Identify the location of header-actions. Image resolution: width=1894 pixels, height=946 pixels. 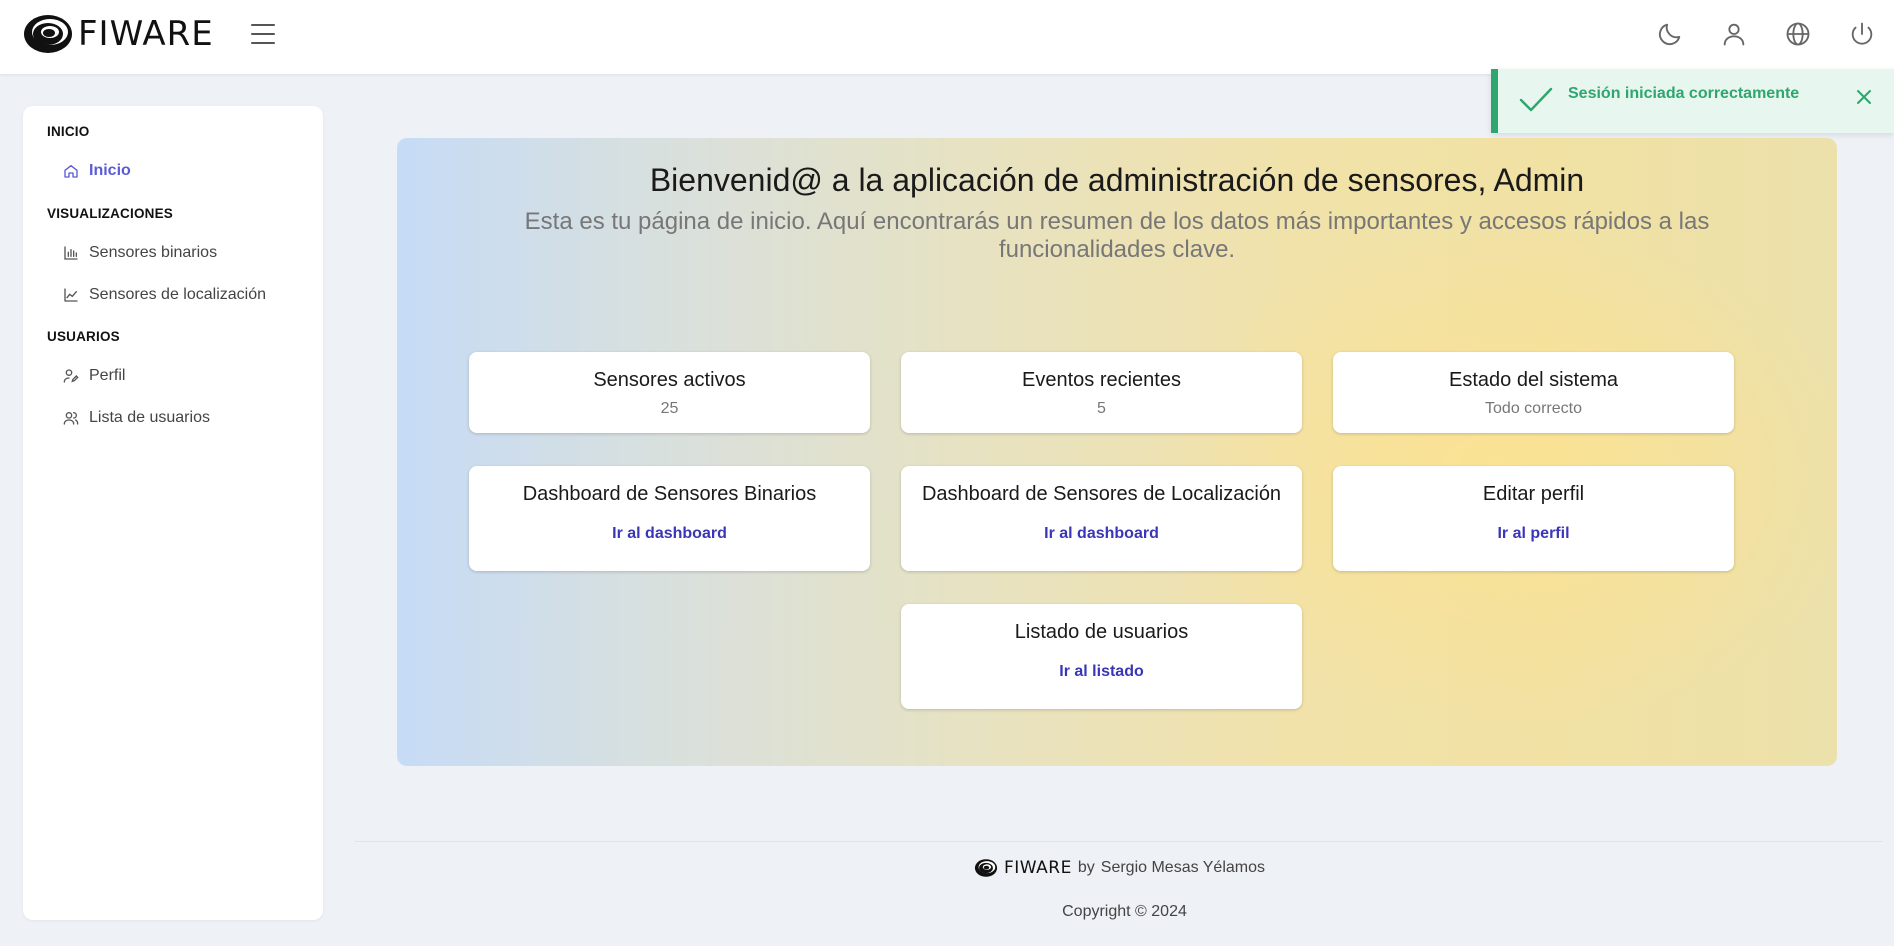
(1766, 34).